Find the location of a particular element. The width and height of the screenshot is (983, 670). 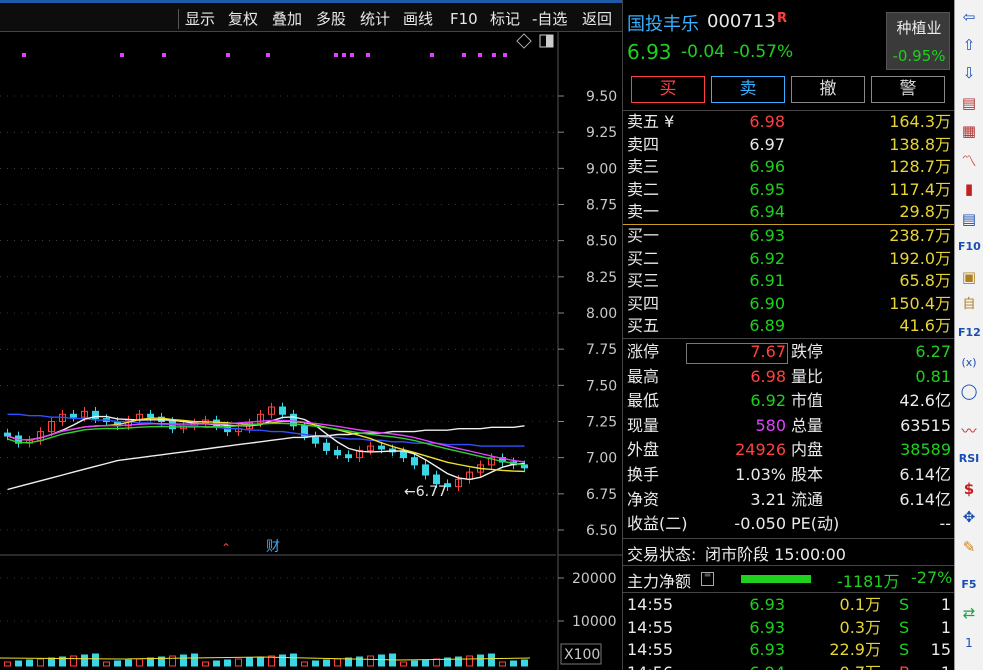

list-icon: ▤ is located at coordinates (969, 103).